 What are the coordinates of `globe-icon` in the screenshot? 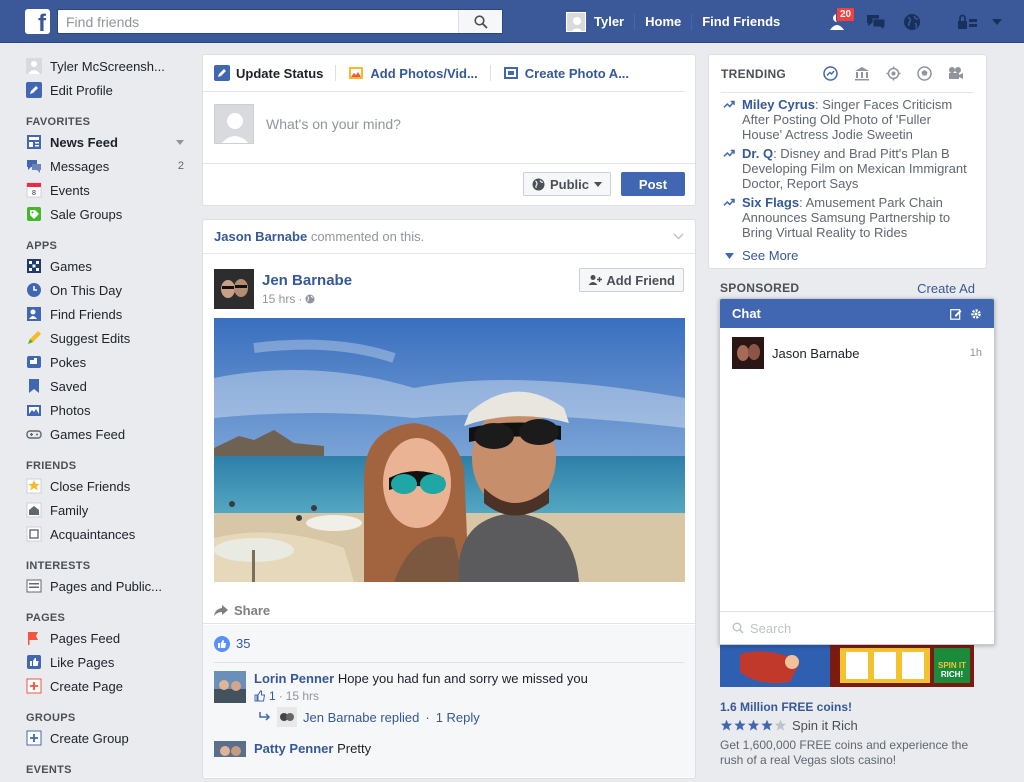 It's located at (310, 299).